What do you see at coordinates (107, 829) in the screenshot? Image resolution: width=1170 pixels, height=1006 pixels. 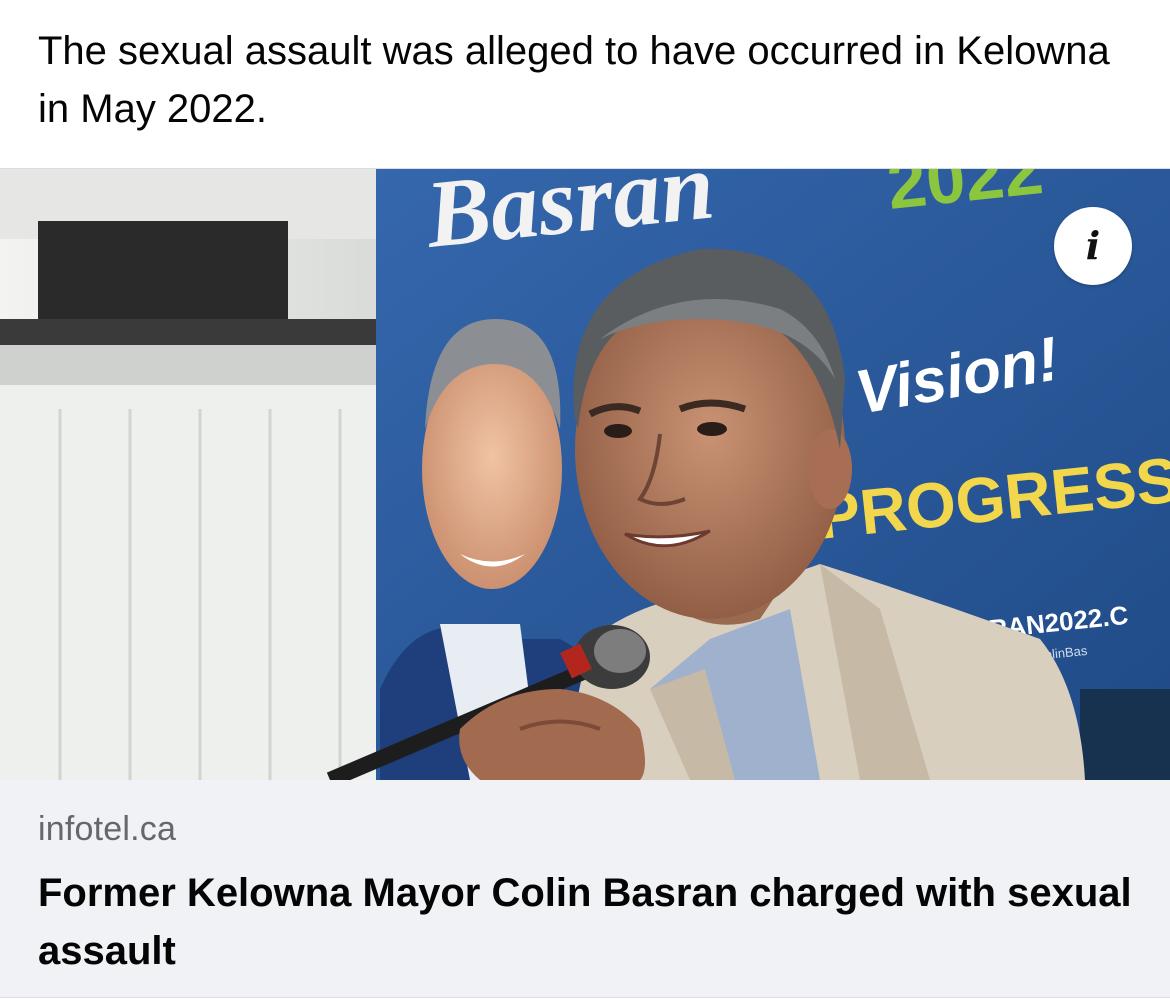 I see `link-domain: infotel.ca` at bounding box center [107, 829].